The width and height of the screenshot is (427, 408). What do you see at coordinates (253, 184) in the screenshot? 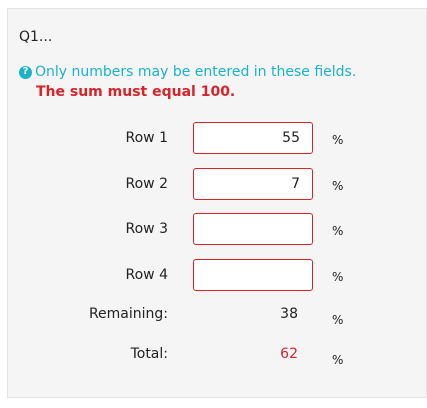
I see `row-2-input` at bounding box center [253, 184].